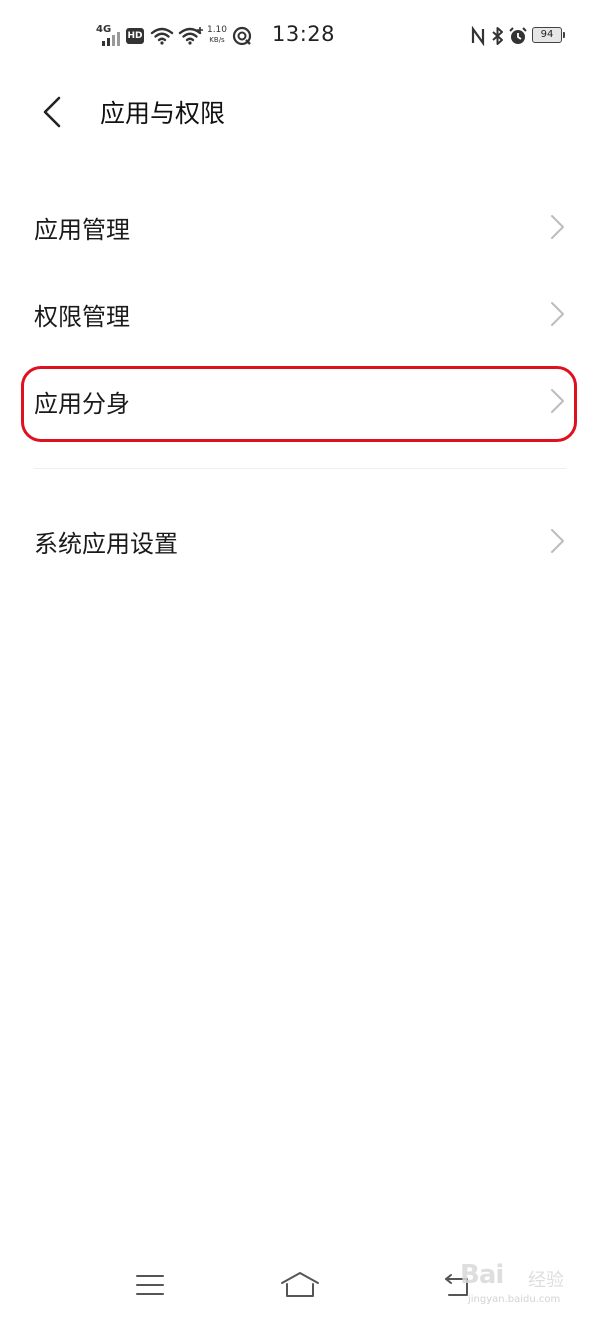 This screenshot has height=1320, width=600. What do you see at coordinates (82, 230) in the screenshot?
I see `list-item-label: 应用管理` at bounding box center [82, 230].